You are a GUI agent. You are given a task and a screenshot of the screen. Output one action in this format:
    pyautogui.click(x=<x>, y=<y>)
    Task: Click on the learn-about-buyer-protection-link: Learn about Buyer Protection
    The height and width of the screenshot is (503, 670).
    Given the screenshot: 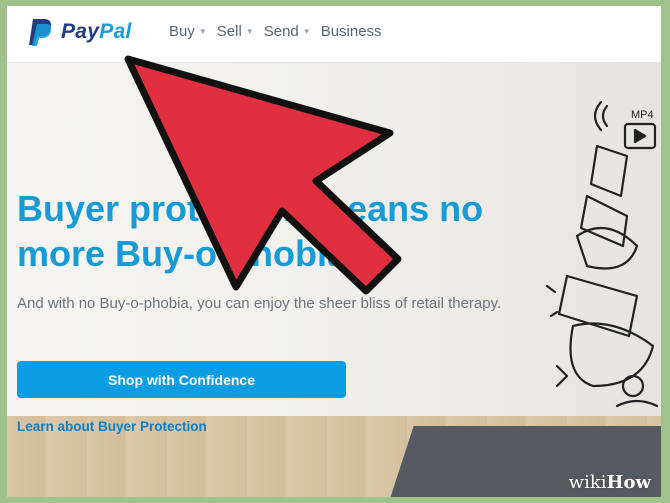 What is the action you would take?
    pyautogui.click(x=112, y=426)
    